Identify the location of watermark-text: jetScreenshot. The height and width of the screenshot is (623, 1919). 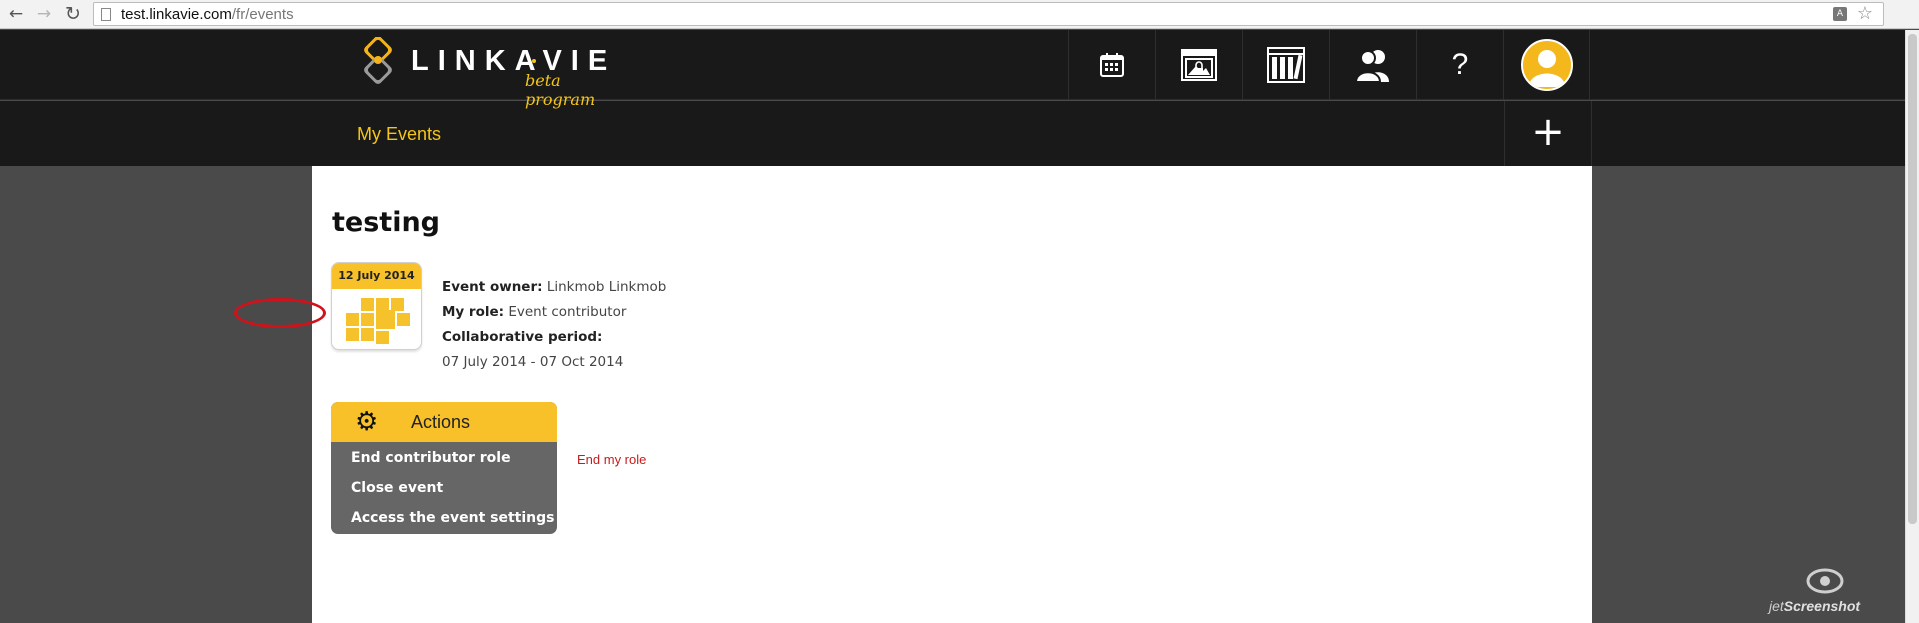
(1814, 606).